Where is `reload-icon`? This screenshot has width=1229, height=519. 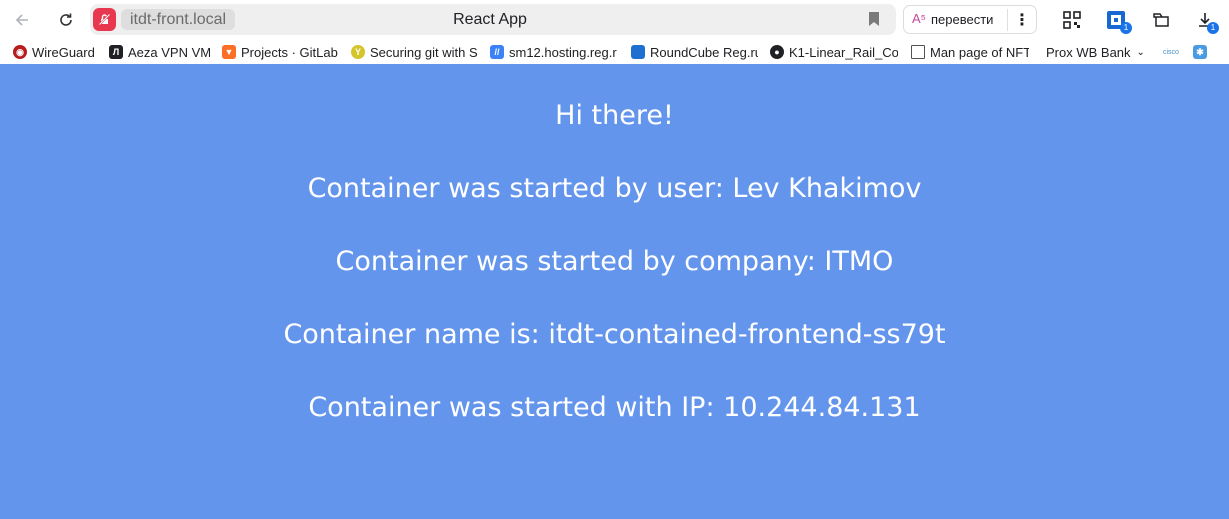
reload-icon is located at coordinates (66, 19).